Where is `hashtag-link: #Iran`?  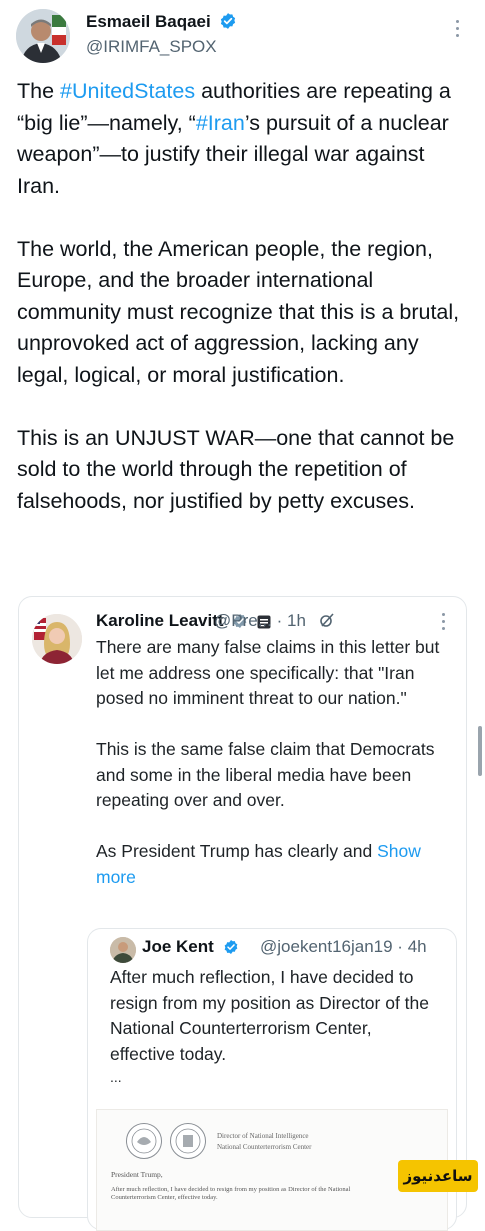
hashtag-link: #Iran is located at coordinates (220, 123).